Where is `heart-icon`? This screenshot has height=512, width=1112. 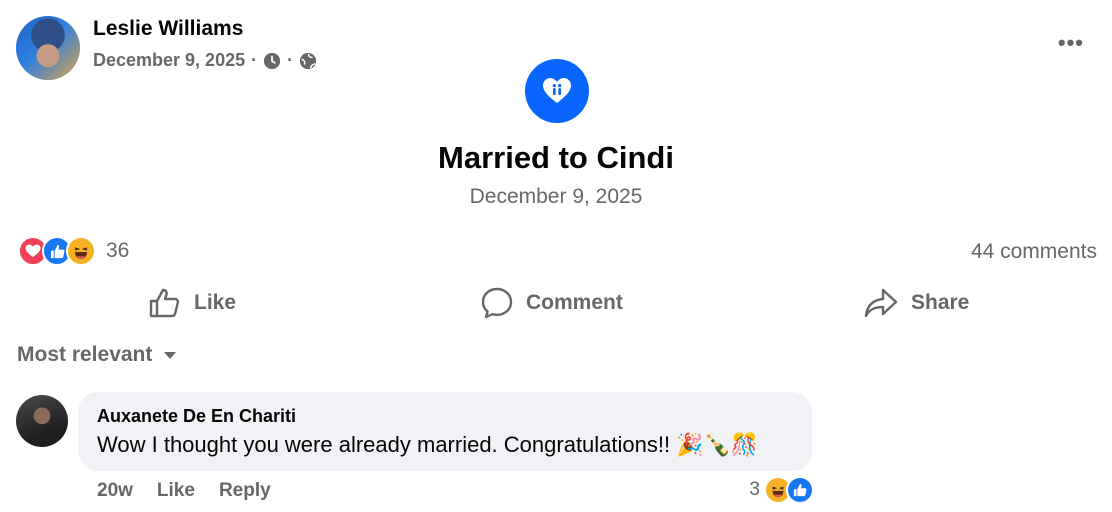
heart-icon is located at coordinates (557, 90).